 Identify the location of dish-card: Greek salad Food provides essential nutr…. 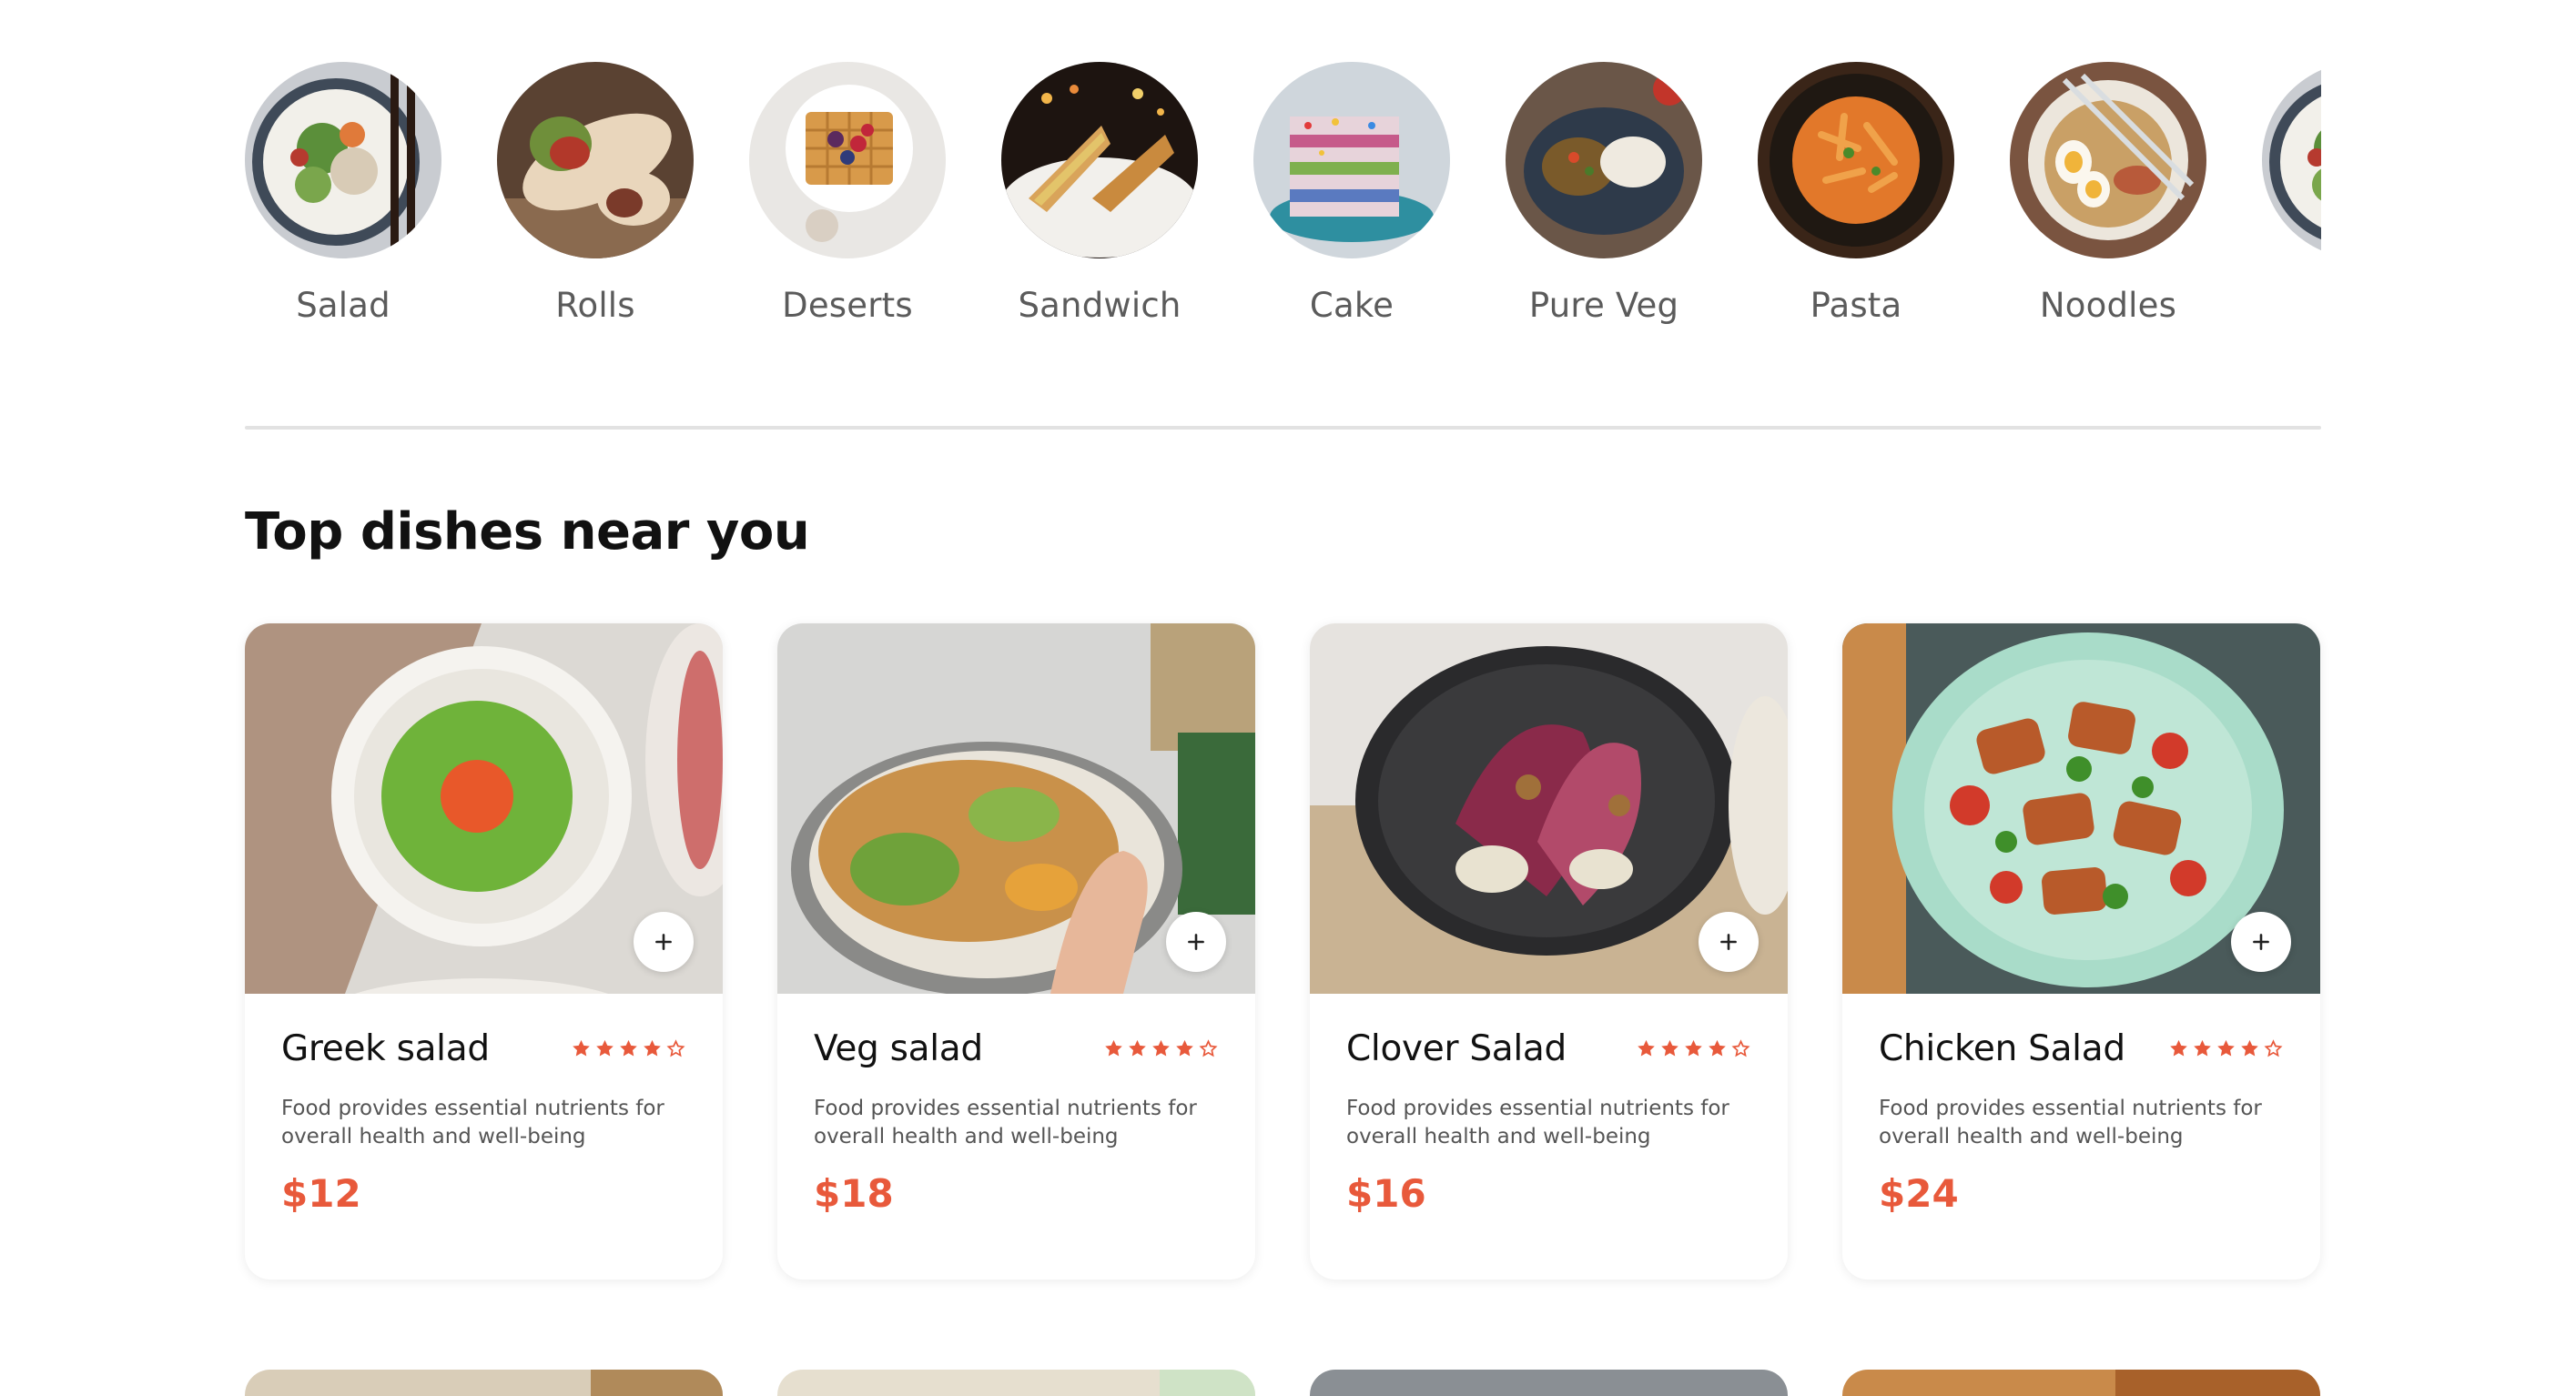
(484, 951).